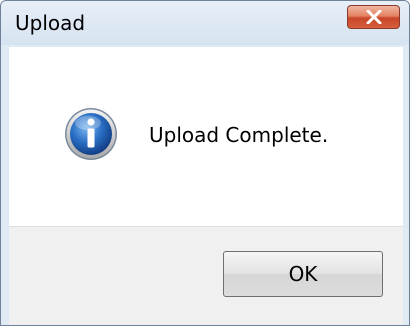 The height and width of the screenshot is (326, 410). What do you see at coordinates (91, 134) in the screenshot?
I see `information-icon` at bounding box center [91, 134].